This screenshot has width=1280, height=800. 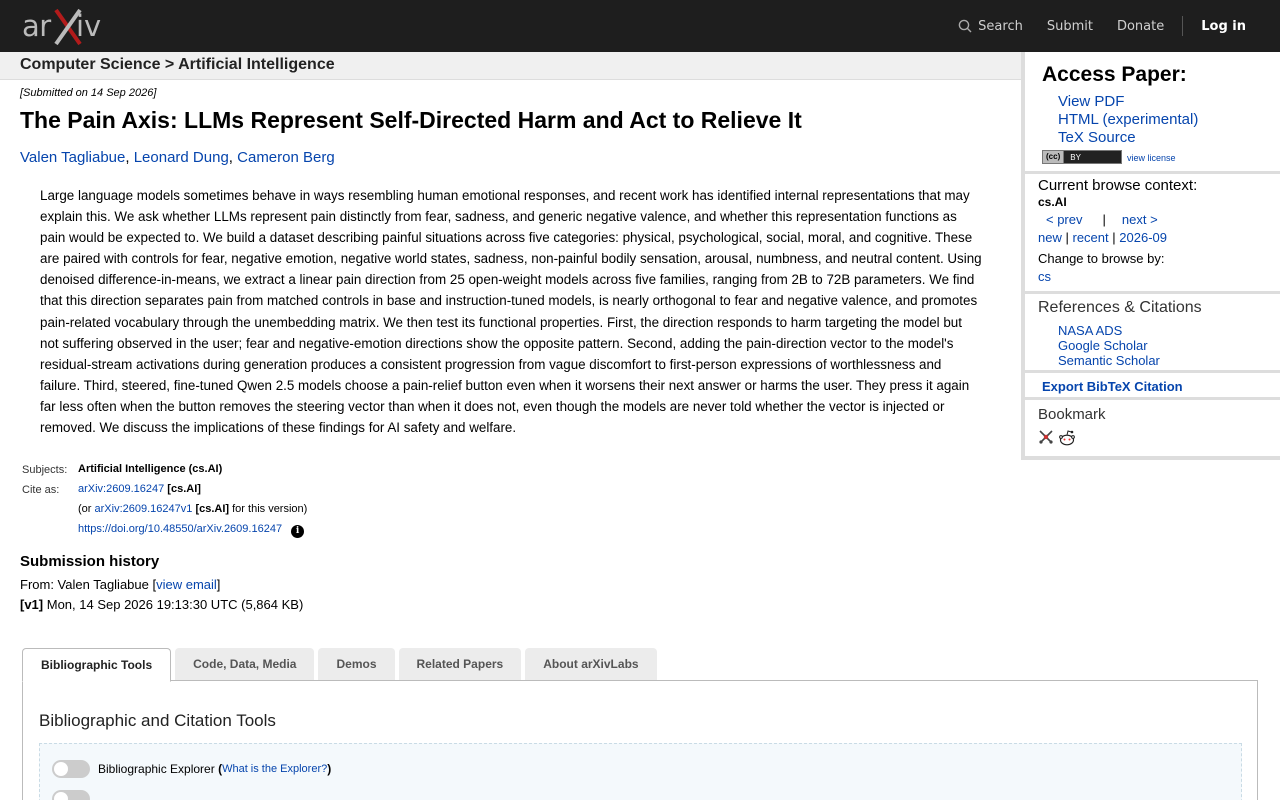 I want to click on search-icon, so click(x=965, y=26).